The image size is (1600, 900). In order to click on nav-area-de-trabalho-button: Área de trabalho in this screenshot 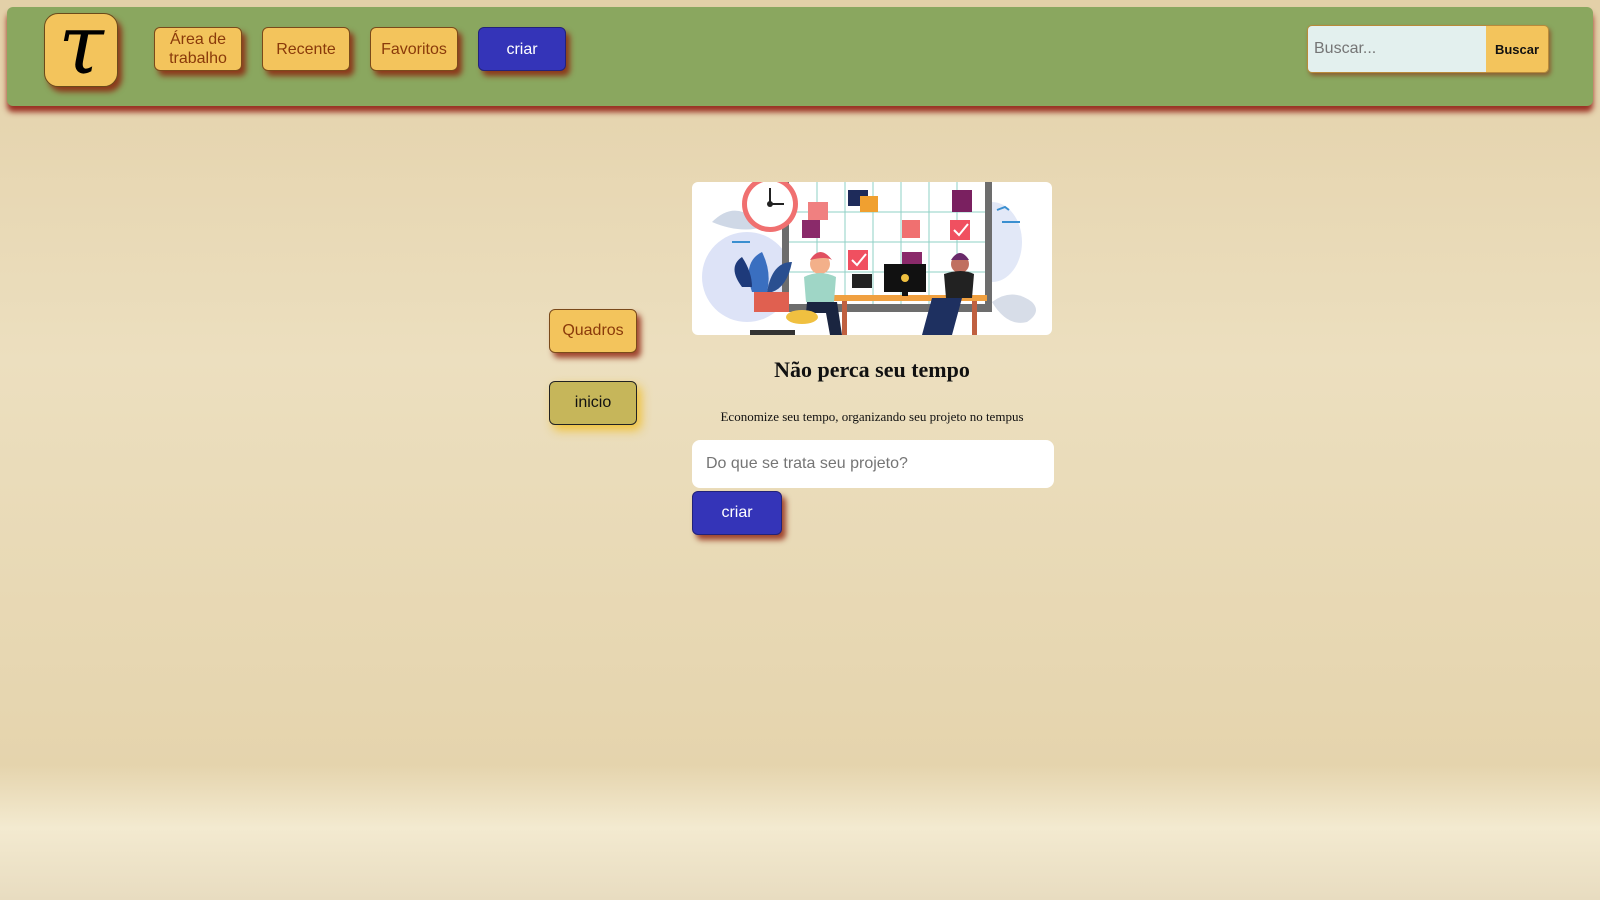, I will do `click(198, 49)`.